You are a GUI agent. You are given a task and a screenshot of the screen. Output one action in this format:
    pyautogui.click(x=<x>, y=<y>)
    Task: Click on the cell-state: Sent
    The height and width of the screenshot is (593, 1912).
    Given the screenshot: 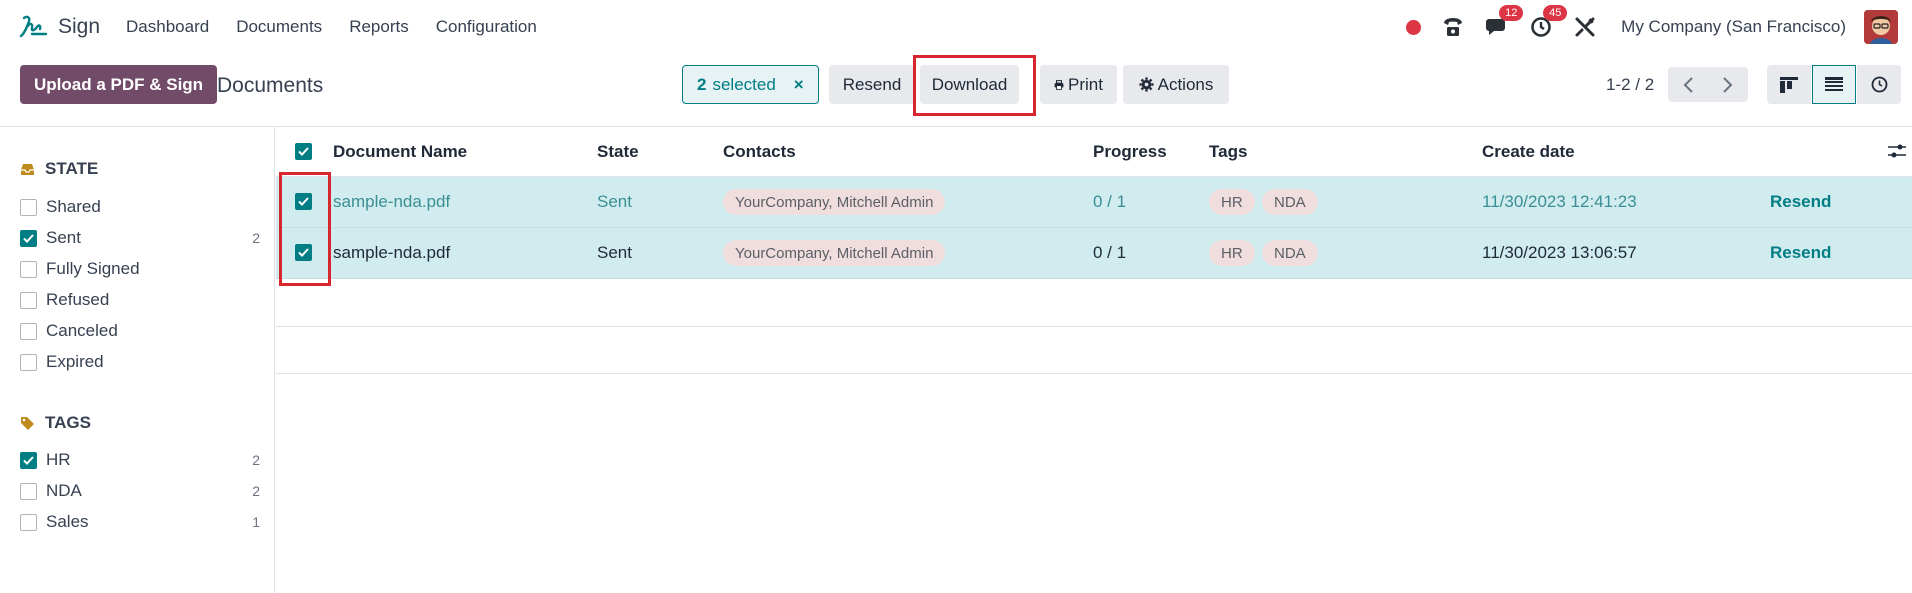 What is the action you would take?
    pyautogui.click(x=614, y=252)
    